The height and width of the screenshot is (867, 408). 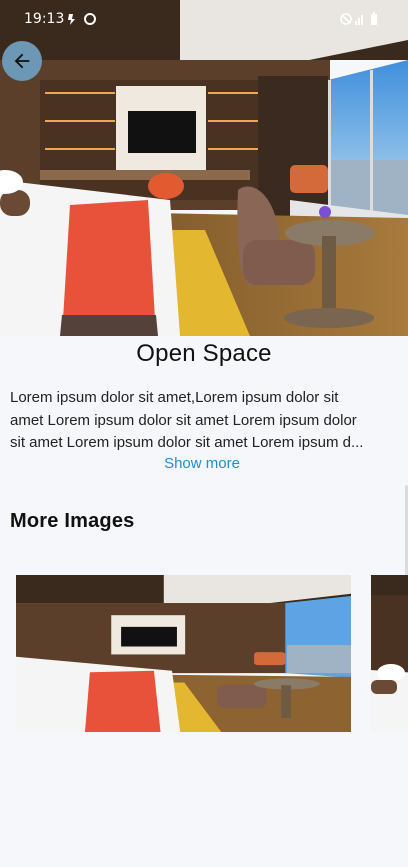 I want to click on arrow-back-icon, so click(x=22, y=61).